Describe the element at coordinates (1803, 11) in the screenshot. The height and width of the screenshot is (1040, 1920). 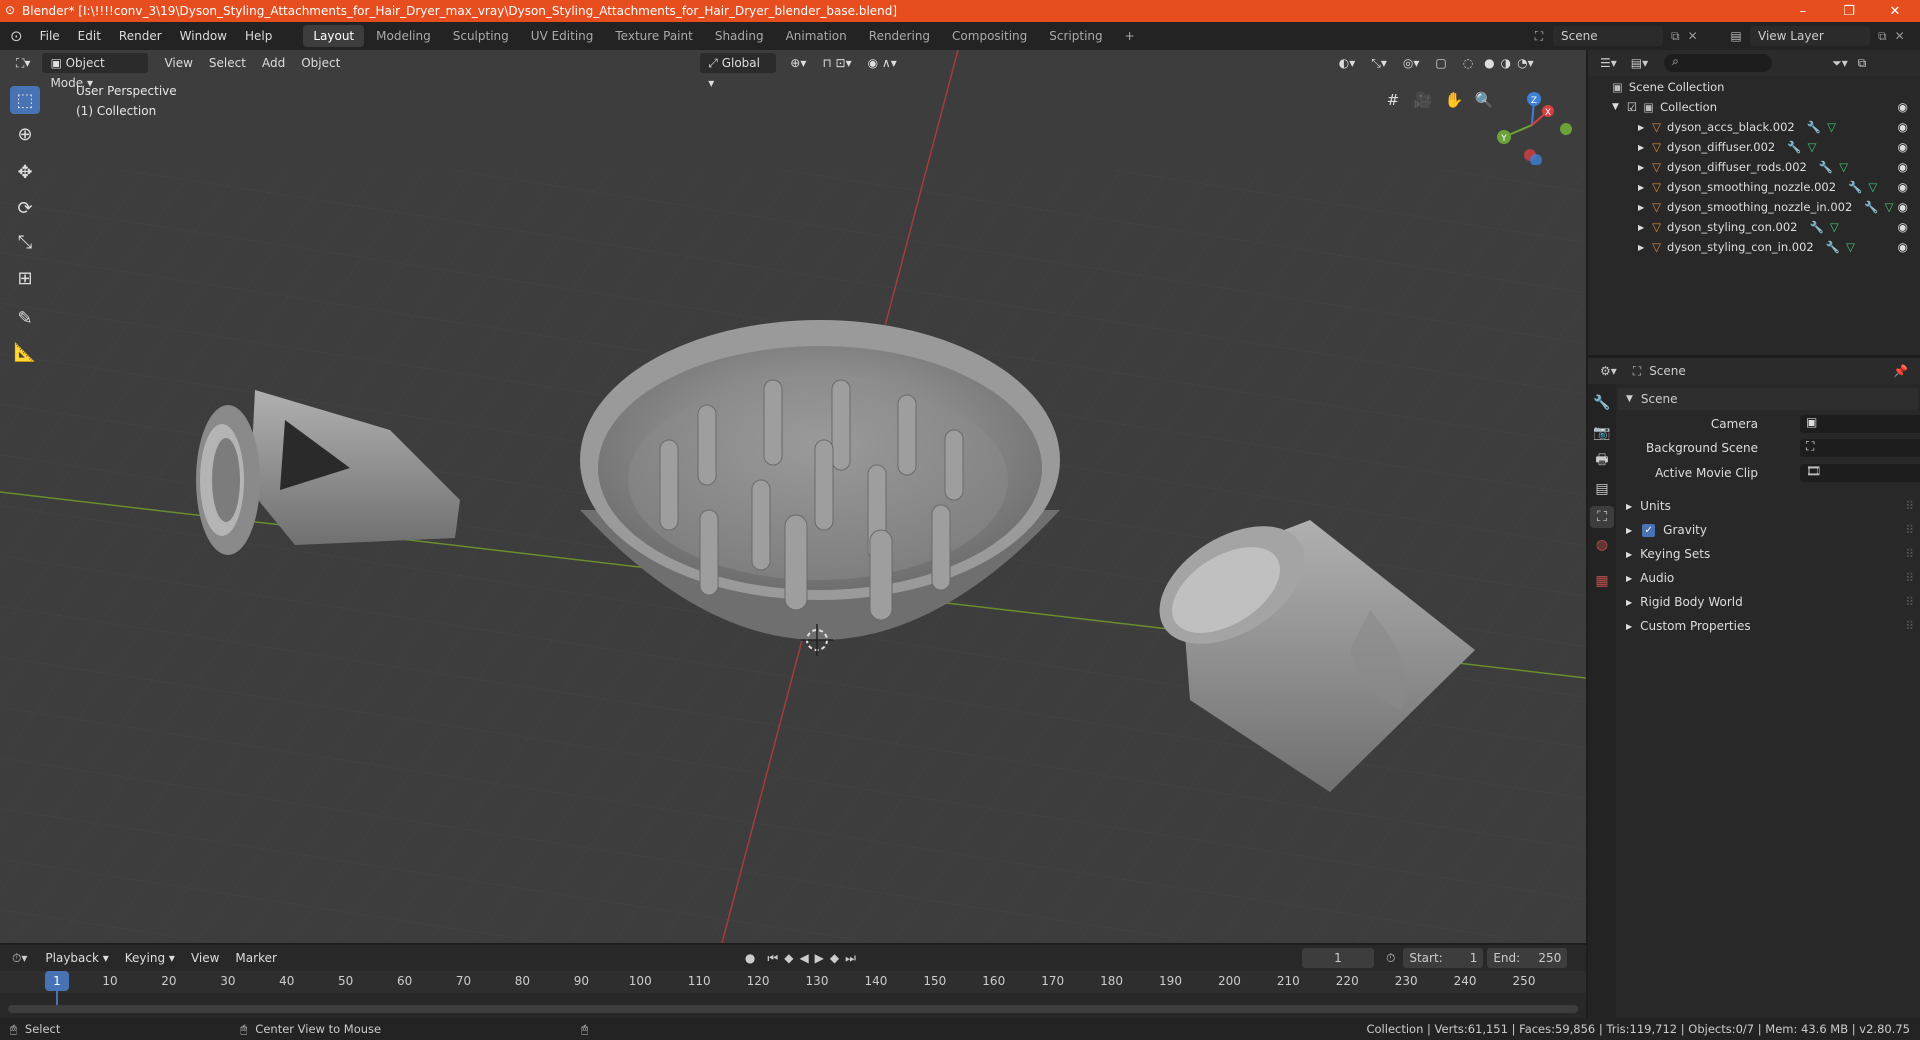
I see `minimize-button: –` at that location.